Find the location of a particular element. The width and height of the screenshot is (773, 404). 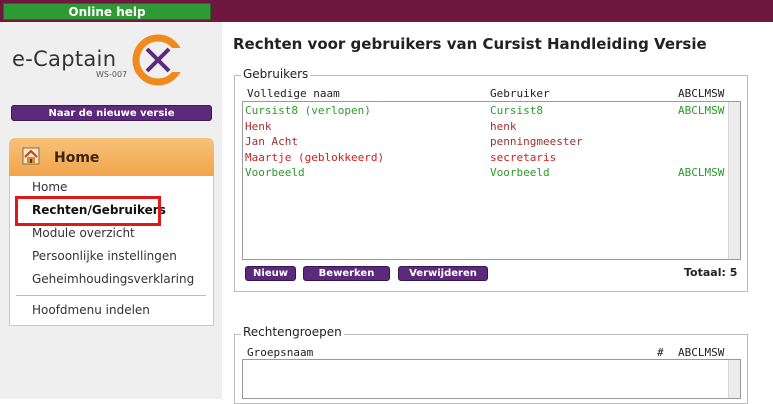

home-section-header: Home is located at coordinates (111, 157).